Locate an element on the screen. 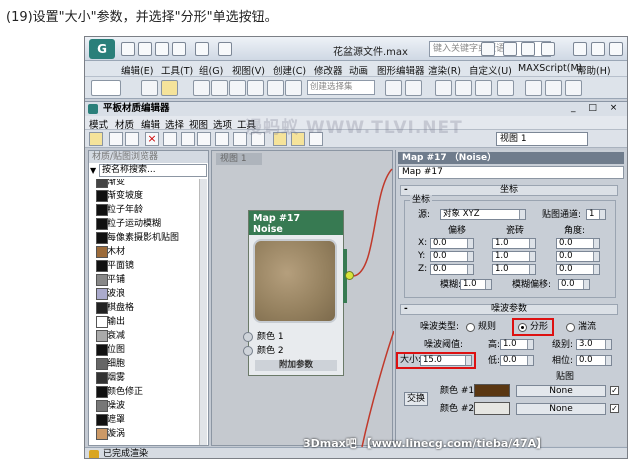  delete-icon: × is located at coordinates (152, 139).